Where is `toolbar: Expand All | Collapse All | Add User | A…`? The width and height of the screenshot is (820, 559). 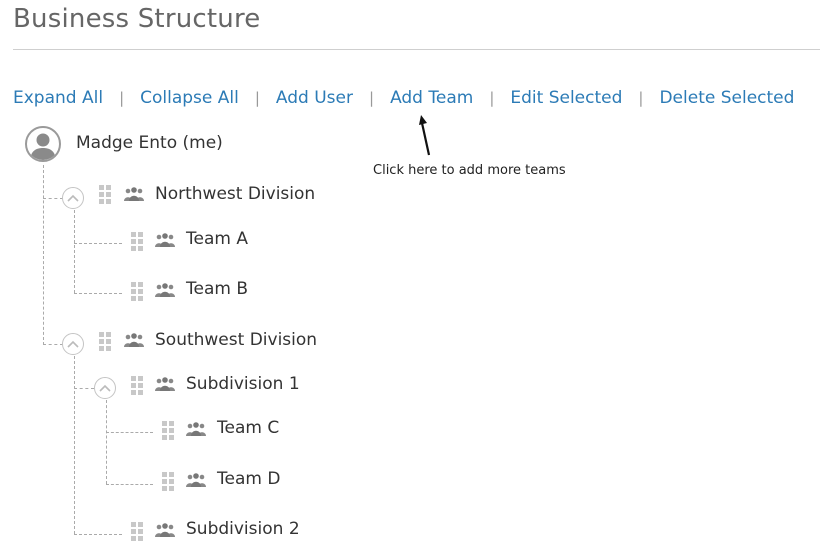 toolbar: Expand All | Collapse All | Add User | A… is located at coordinates (403, 98).